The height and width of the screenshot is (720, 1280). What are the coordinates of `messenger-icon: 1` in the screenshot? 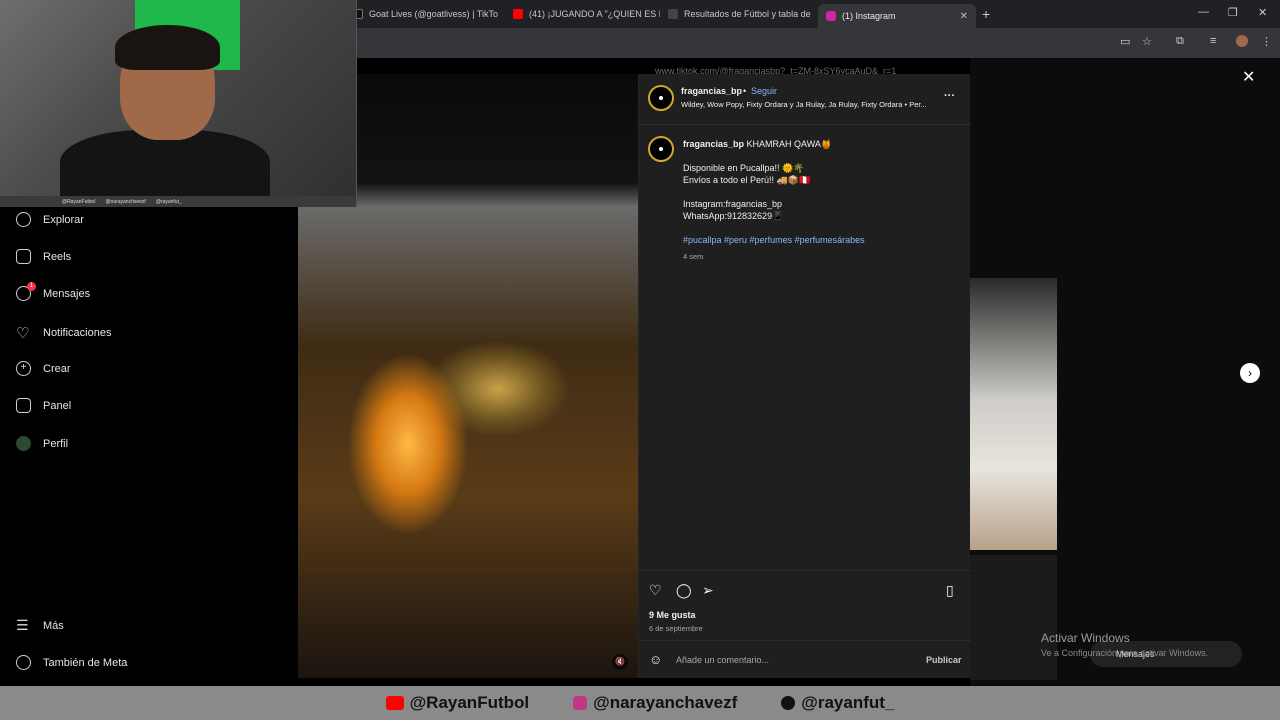 It's located at (26, 291).